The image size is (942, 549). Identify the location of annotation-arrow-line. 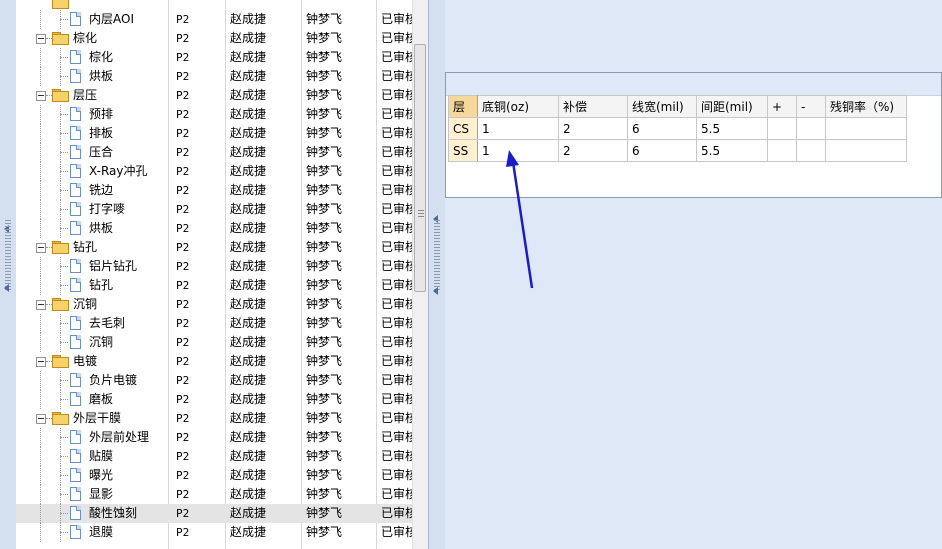
(522, 225).